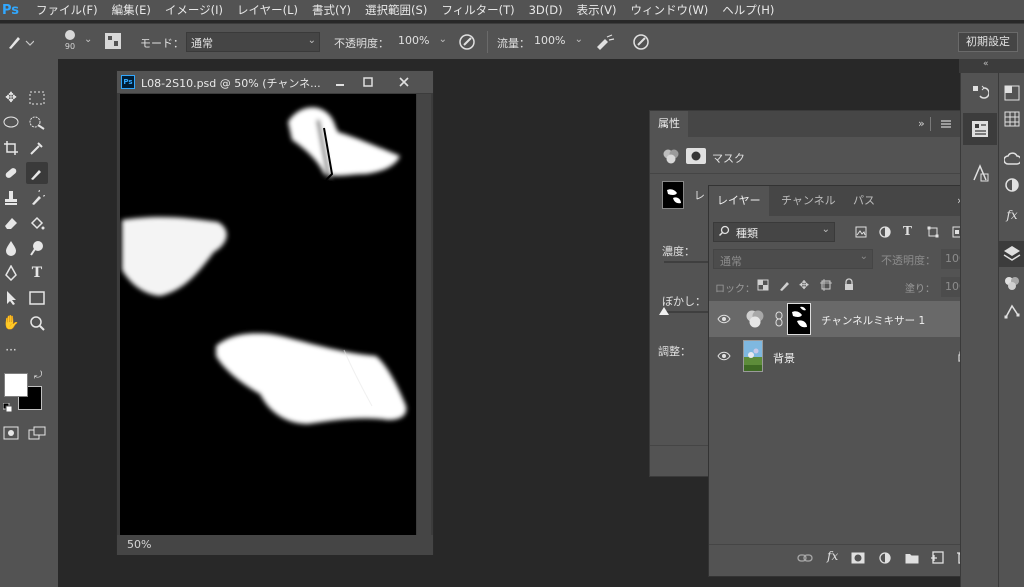 This screenshot has width=1024, height=587. What do you see at coordinates (422, 42) in the screenshot?
I see `opacity-select: 100% ⌄` at bounding box center [422, 42].